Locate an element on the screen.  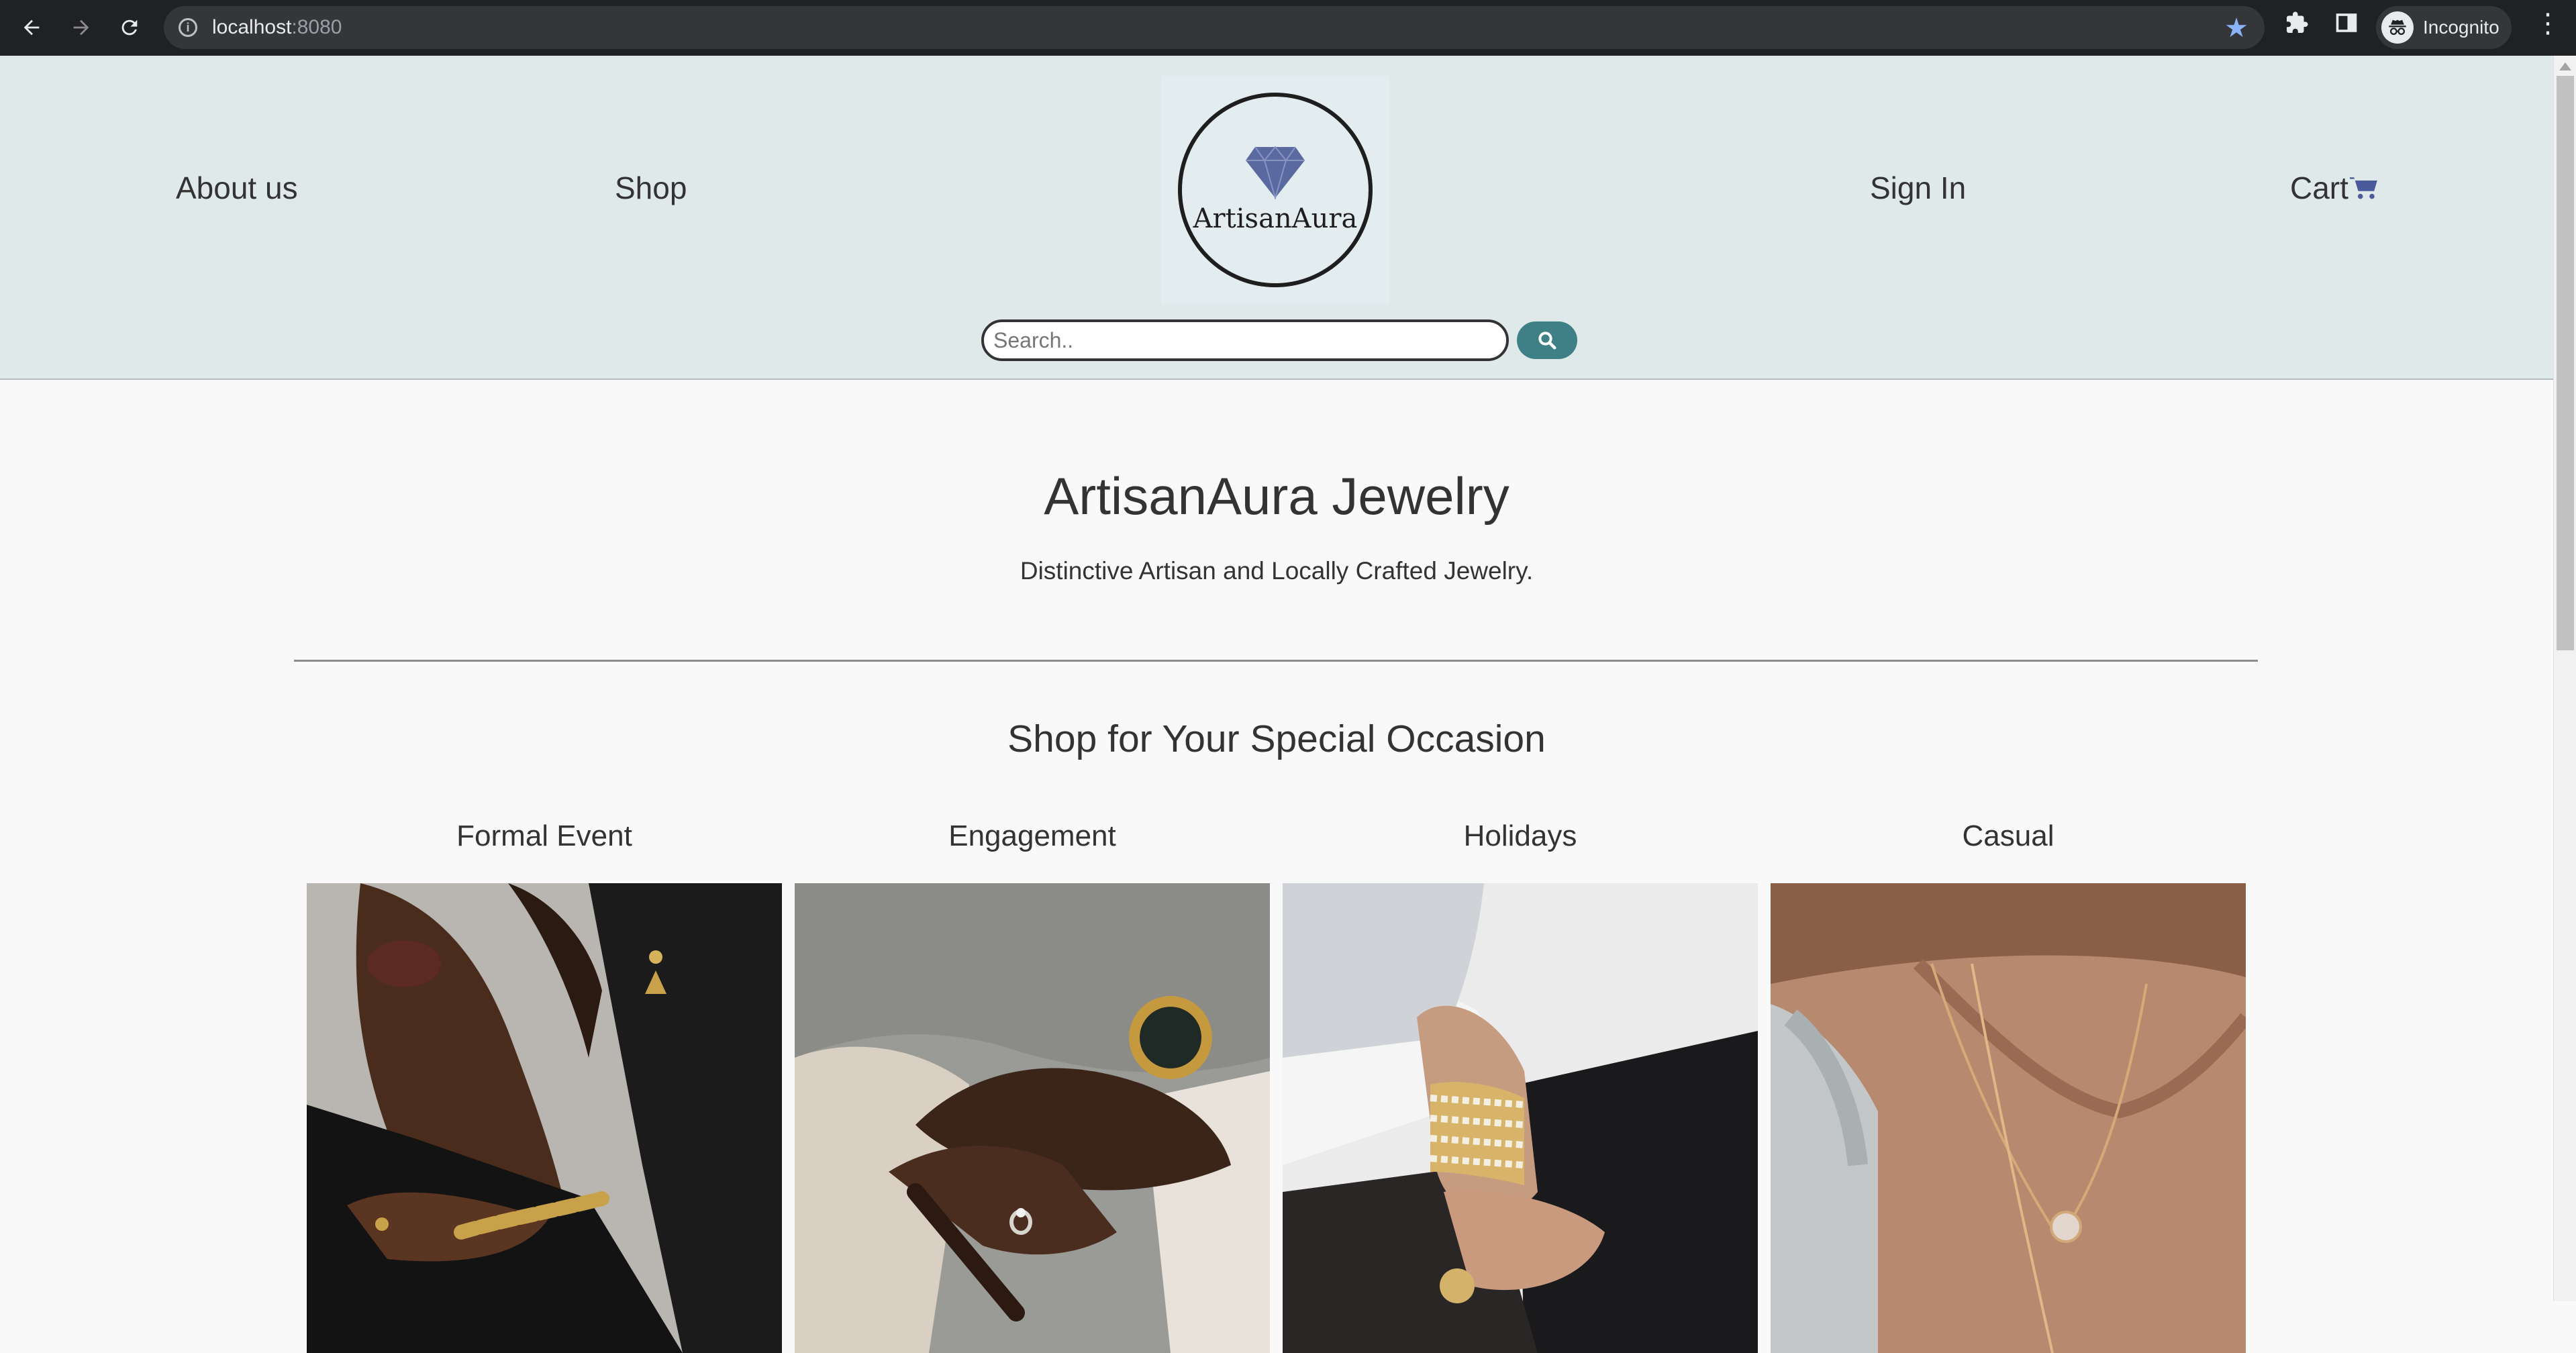
formal-event-image is located at coordinates (544, 1118).